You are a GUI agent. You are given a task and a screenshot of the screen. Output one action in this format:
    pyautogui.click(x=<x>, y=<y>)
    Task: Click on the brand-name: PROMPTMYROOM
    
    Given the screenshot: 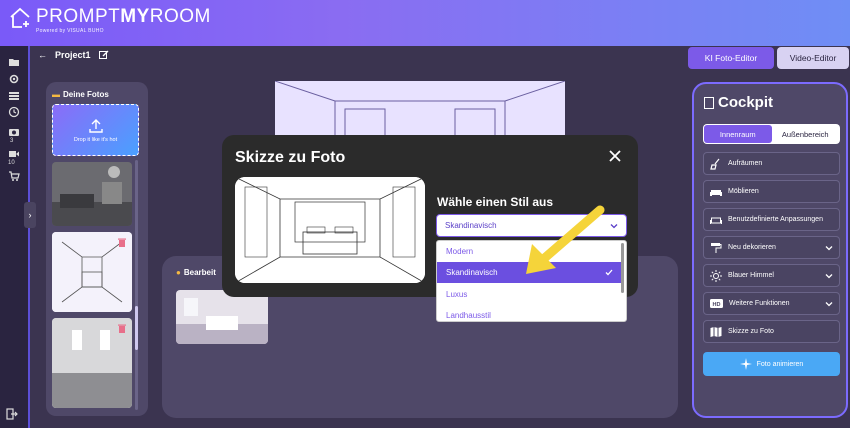 What is the action you would take?
    pyautogui.click(x=123, y=16)
    